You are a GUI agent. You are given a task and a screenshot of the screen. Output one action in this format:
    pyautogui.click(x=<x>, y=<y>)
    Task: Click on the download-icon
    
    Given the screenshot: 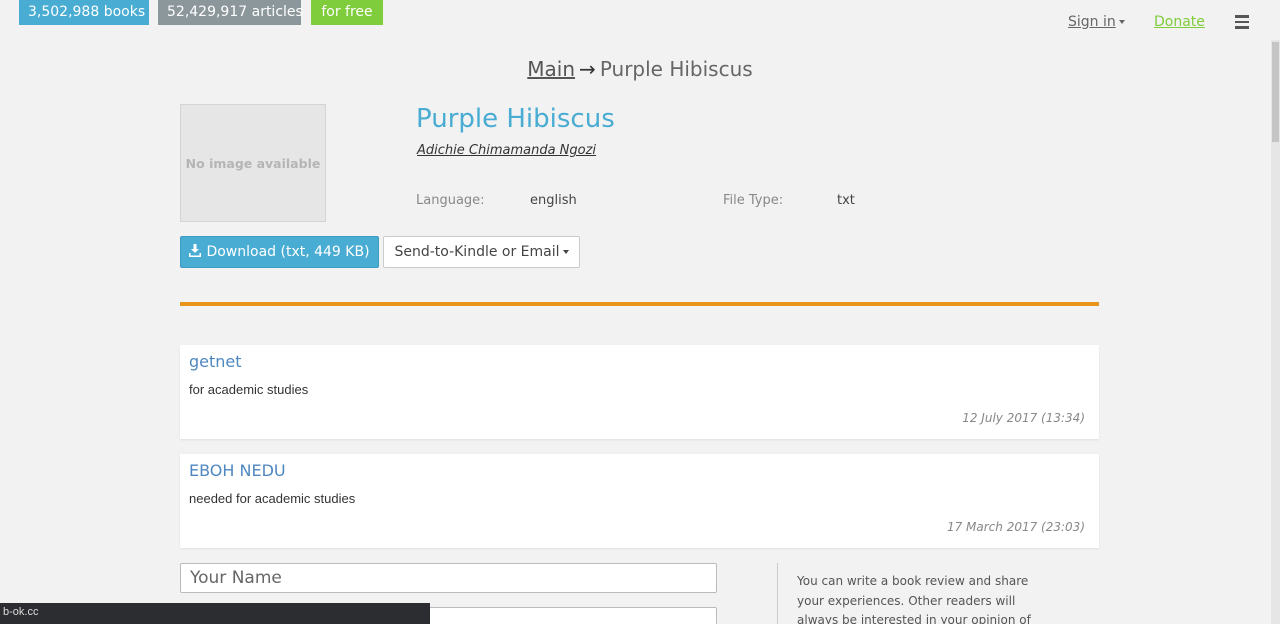 What is the action you would take?
    pyautogui.click(x=195, y=252)
    